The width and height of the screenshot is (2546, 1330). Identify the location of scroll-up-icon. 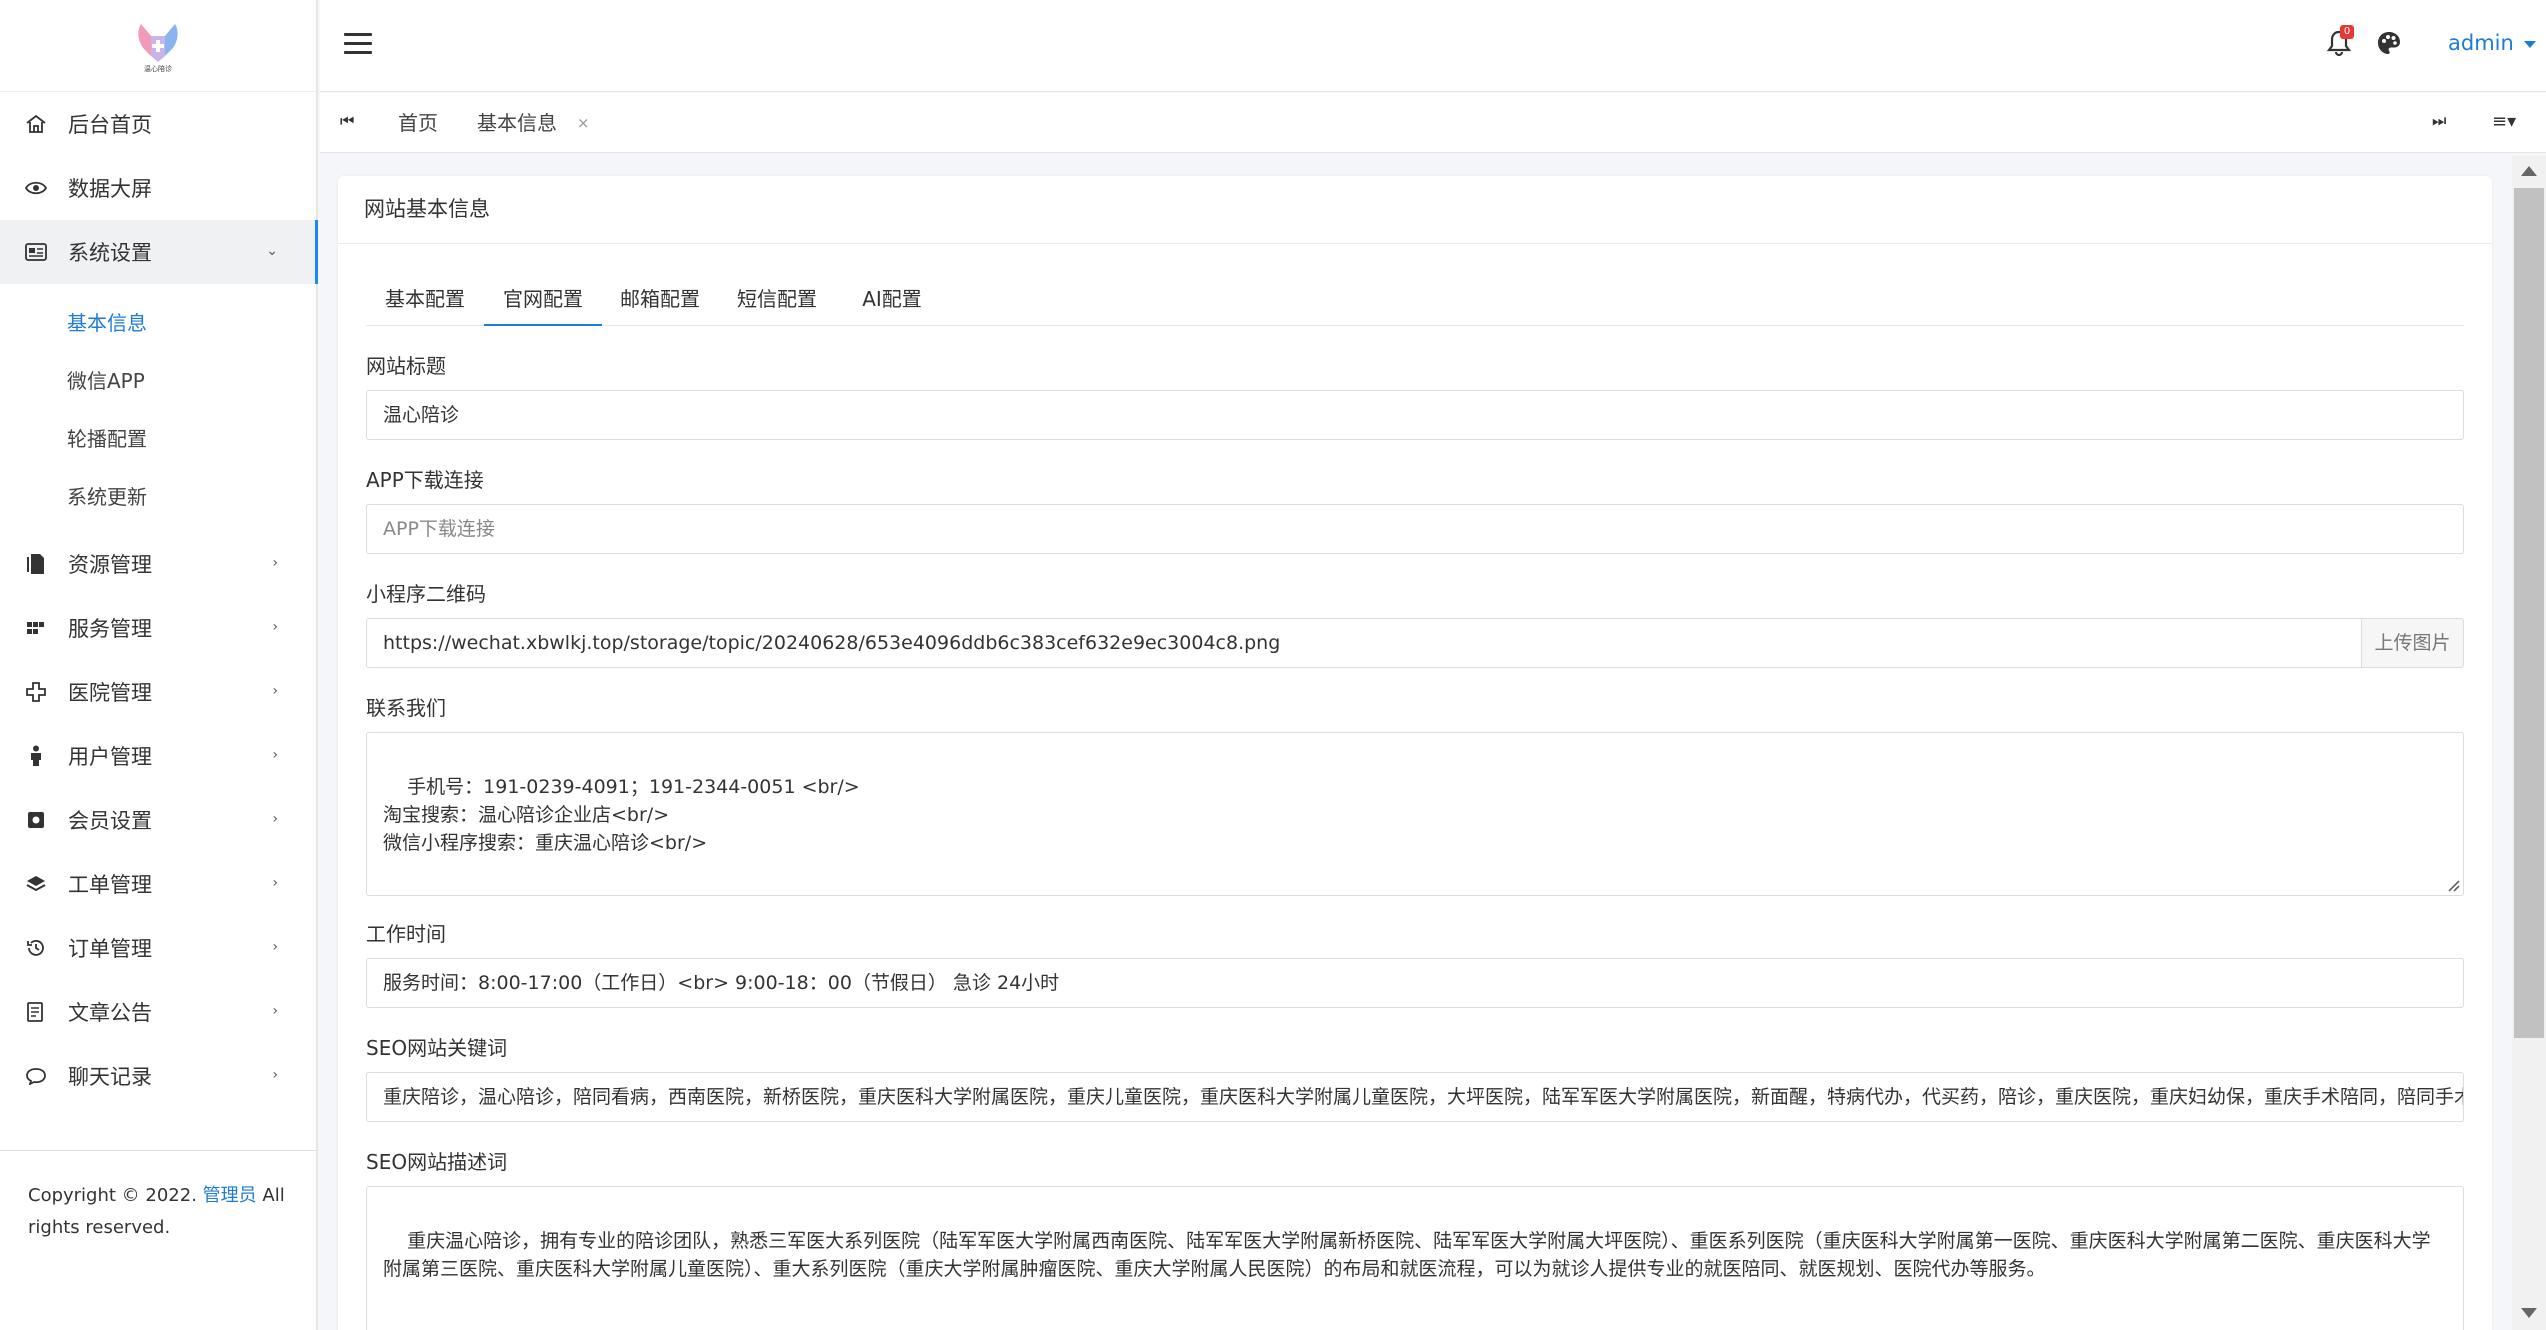
(2529, 171).